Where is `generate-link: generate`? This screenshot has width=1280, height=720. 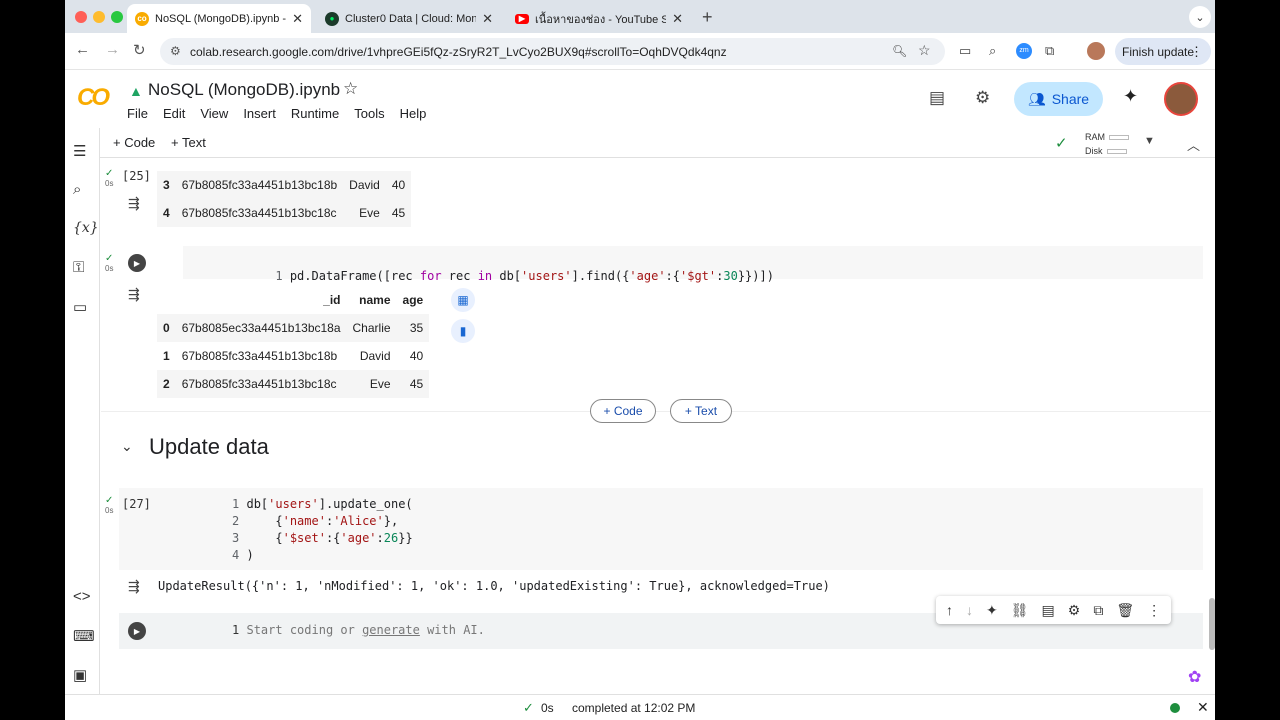
generate-link: generate is located at coordinates (391, 630).